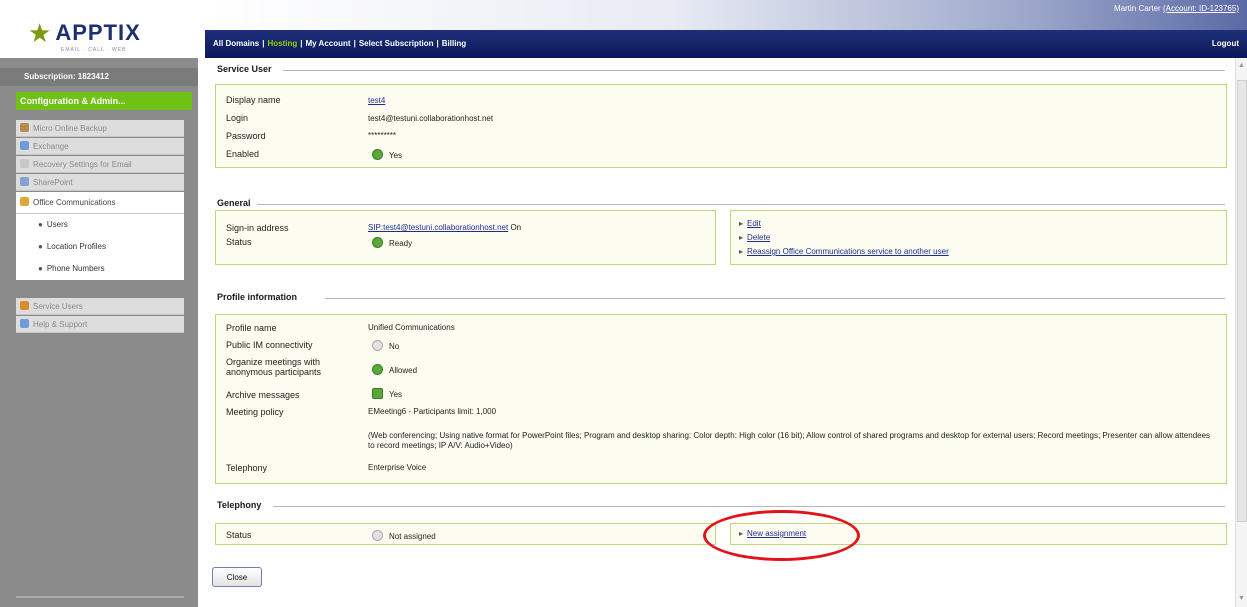 Image resolution: width=1247 pixels, height=607 pixels. I want to click on sharepoint-icon, so click(24, 181).